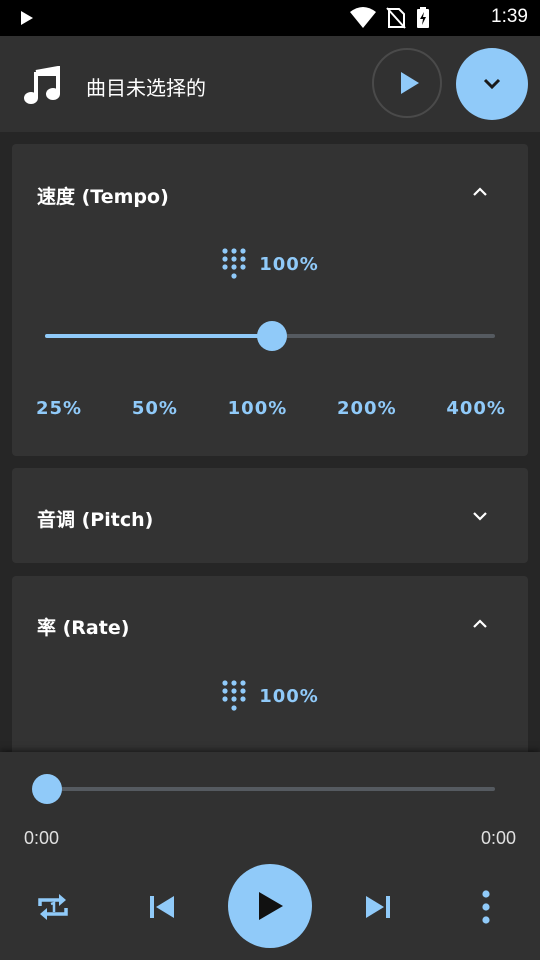  Describe the element at coordinates (289, 696) in the screenshot. I see `rate-value: 100%` at that location.